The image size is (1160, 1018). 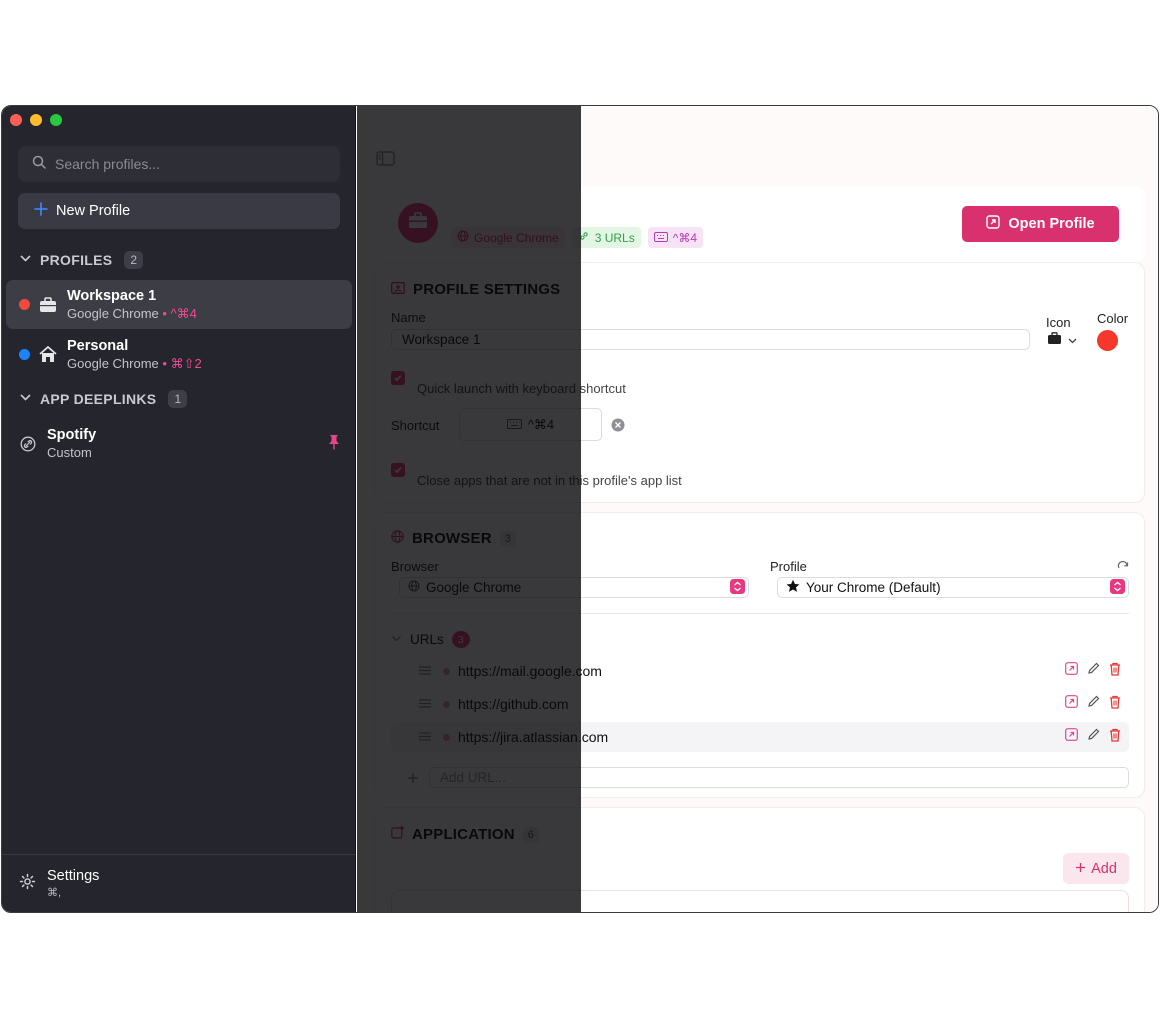 I want to click on add-url-plus-icon, so click(x=413, y=780).